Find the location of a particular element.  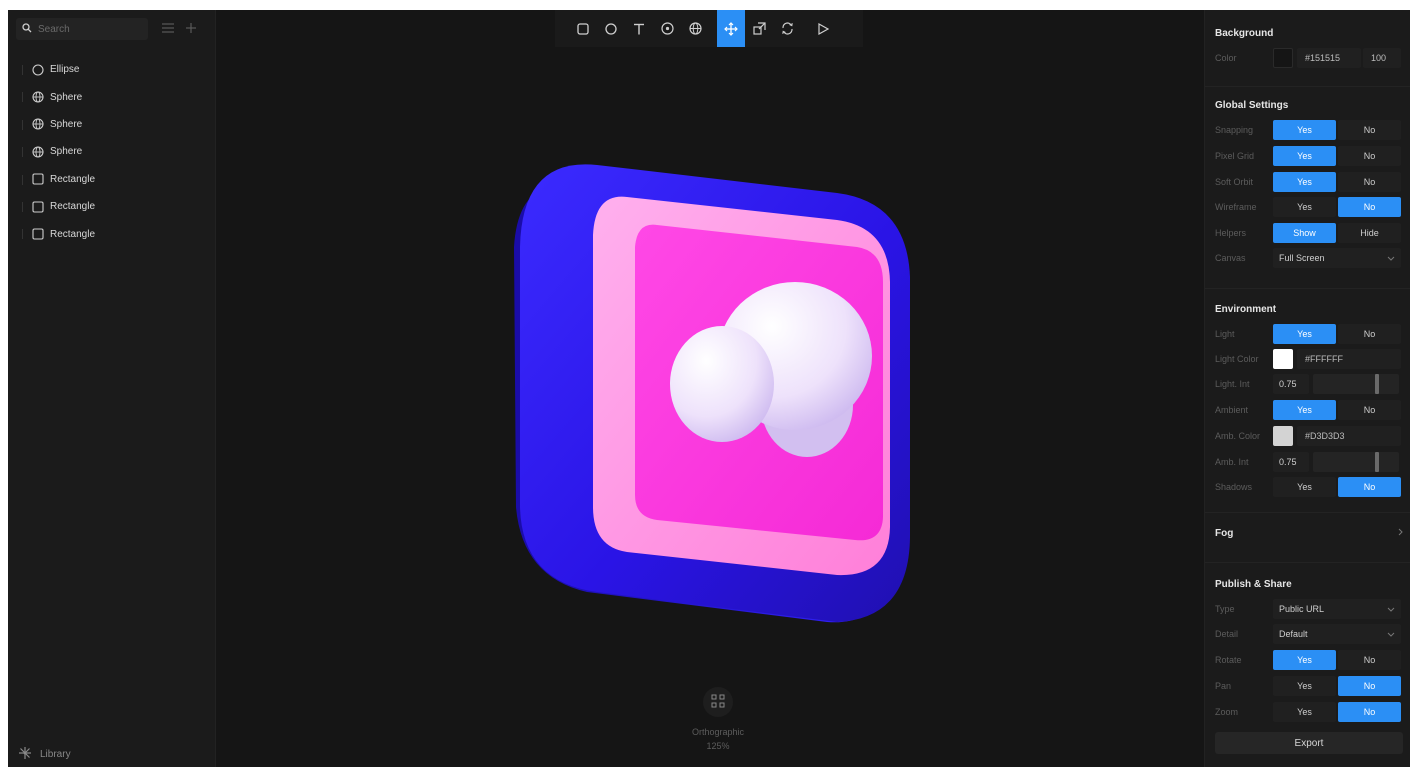

type-label: Type is located at coordinates (1225, 609).